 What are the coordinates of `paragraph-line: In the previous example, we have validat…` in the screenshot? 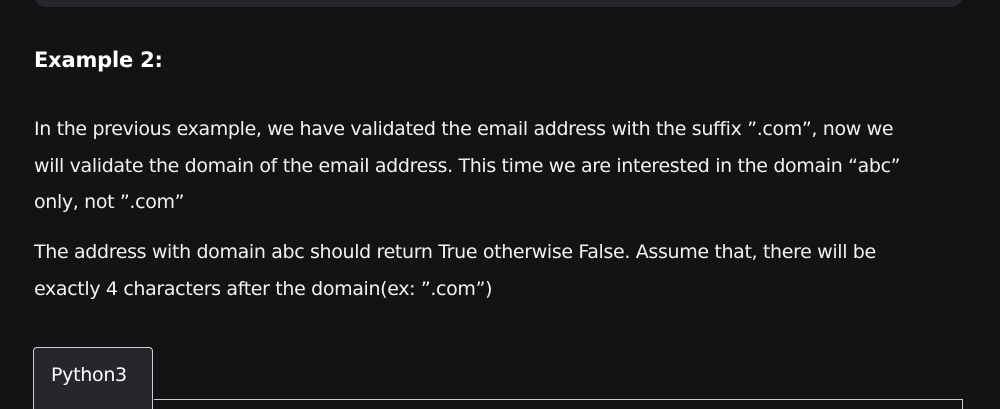 It's located at (464, 129).